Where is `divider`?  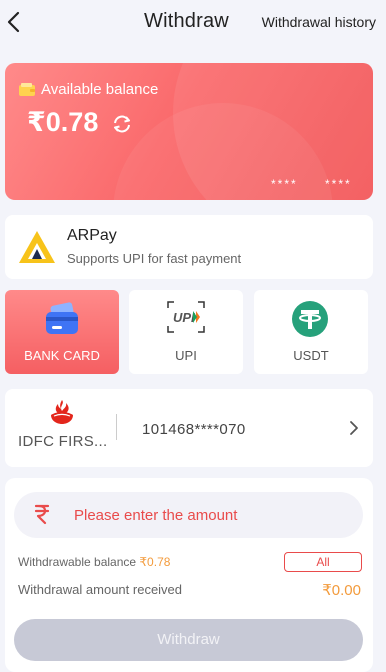
divider is located at coordinates (116, 427).